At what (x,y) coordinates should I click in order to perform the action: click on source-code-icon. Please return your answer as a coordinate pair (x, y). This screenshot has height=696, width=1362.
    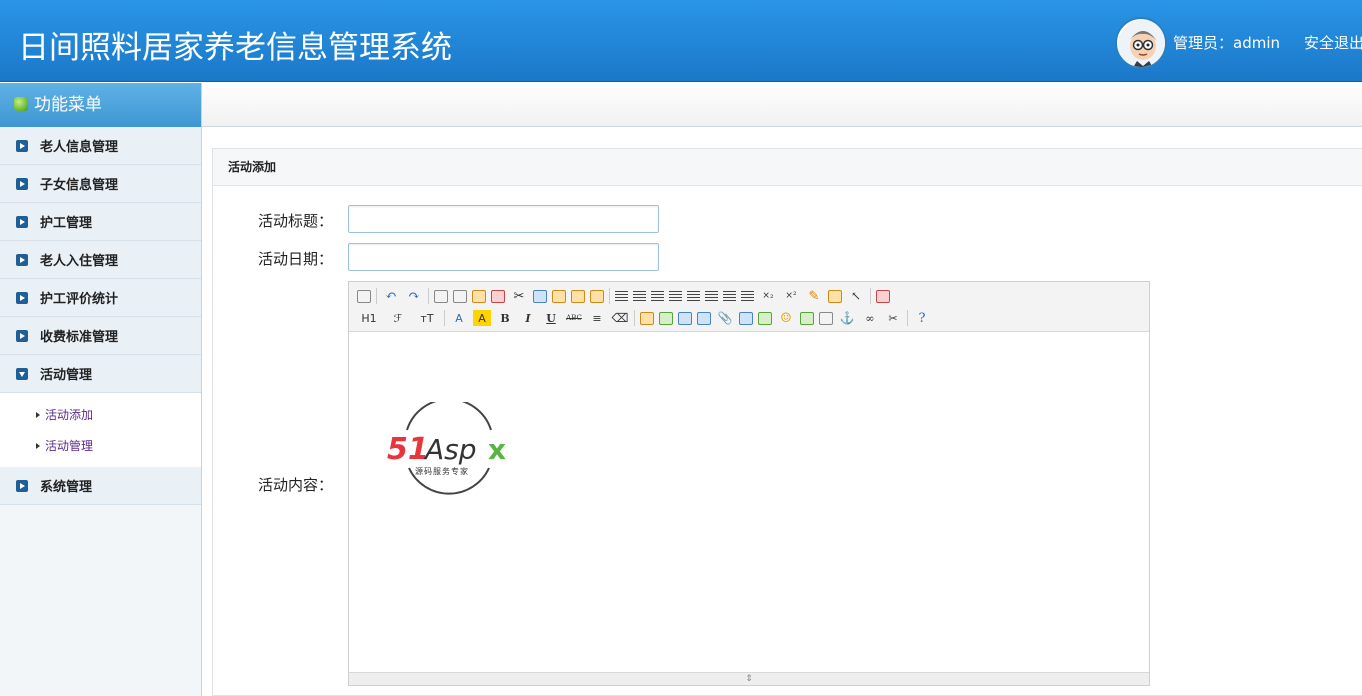
    Looking at the image, I should click on (364, 296).